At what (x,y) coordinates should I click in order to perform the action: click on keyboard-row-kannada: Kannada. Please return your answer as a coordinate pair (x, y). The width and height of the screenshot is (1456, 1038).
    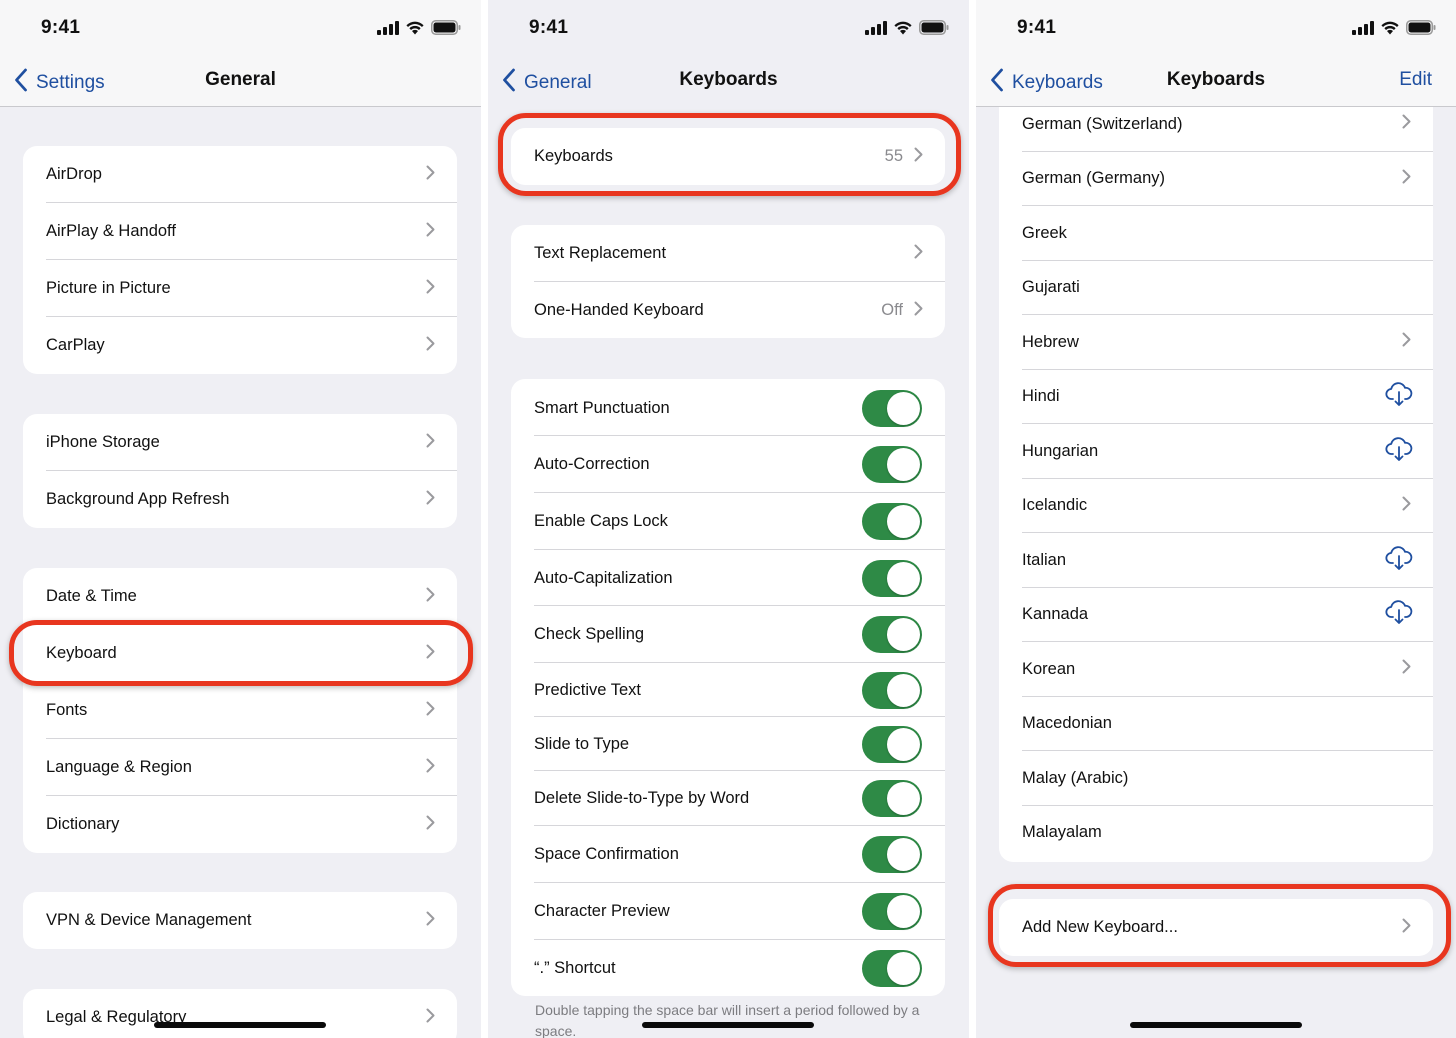
    Looking at the image, I should click on (1216, 615).